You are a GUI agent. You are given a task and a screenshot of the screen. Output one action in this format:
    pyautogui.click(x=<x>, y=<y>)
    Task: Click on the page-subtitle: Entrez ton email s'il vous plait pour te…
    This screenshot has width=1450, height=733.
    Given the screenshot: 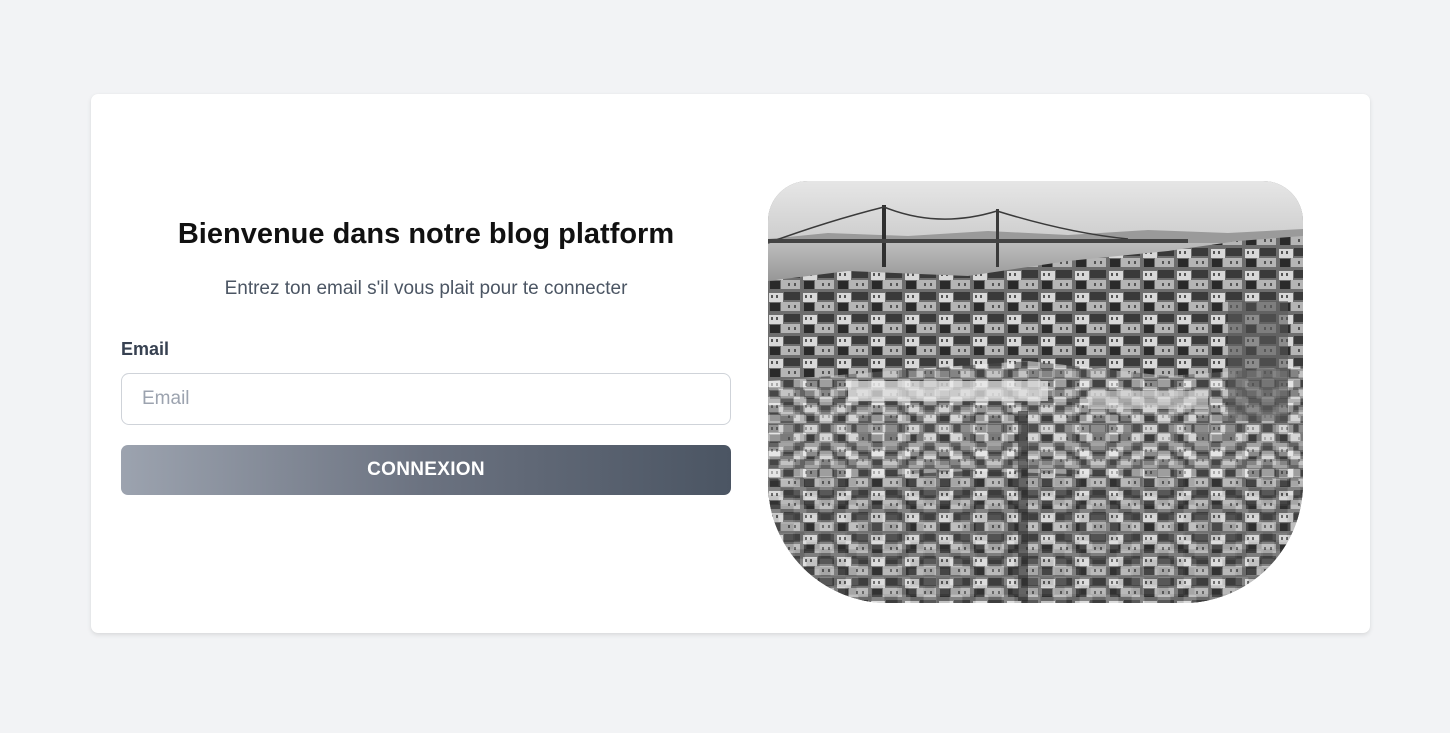 What is the action you would take?
    pyautogui.click(x=426, y=288)
    